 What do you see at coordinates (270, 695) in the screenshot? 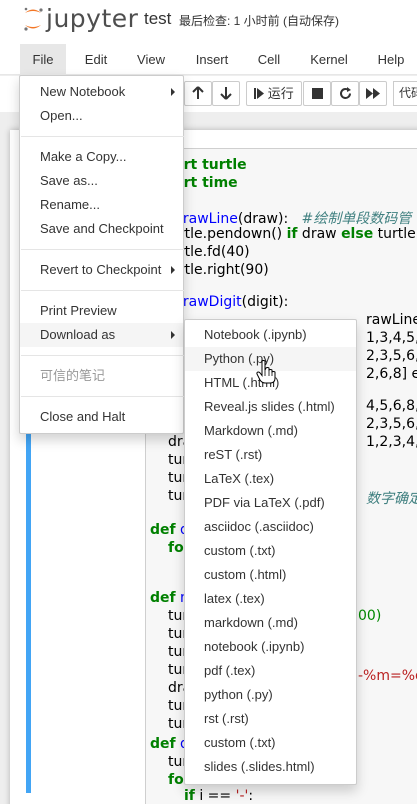
I see `download-option: python (.py)` at bounding box center [270, 695].